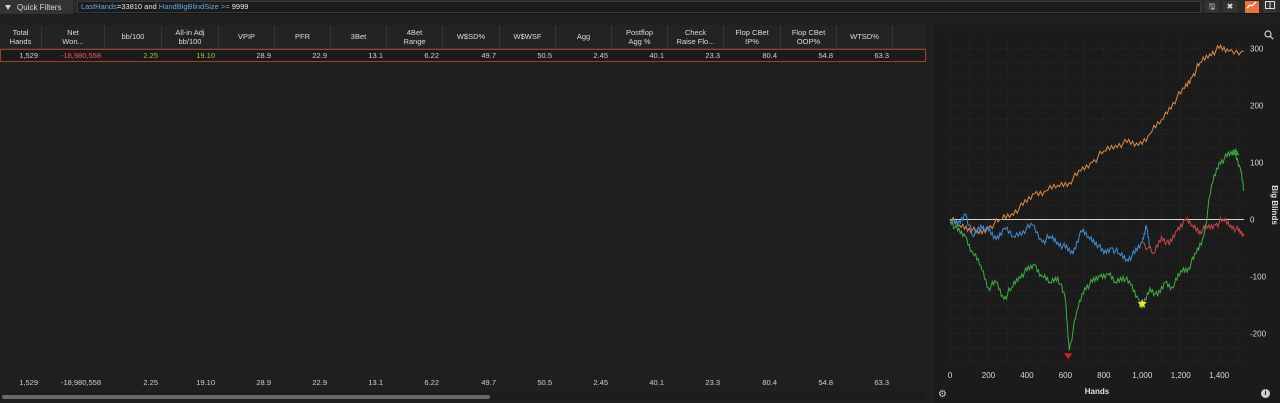 Image resolution: width=1280 pixels, height=403 pixels. Describe the element at coordinates (544, 55) in the screenshot. I see `table-cell: 50.5` at that location.